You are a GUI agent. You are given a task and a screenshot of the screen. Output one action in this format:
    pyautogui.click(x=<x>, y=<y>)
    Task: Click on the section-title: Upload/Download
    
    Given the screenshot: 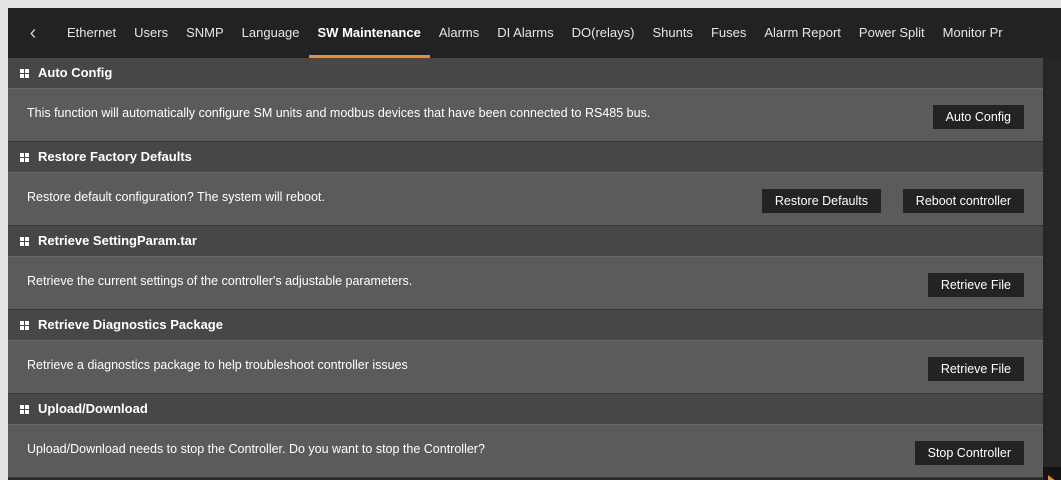 What is the action you would take?
    pyautogui.click(x=93, y=408)
    